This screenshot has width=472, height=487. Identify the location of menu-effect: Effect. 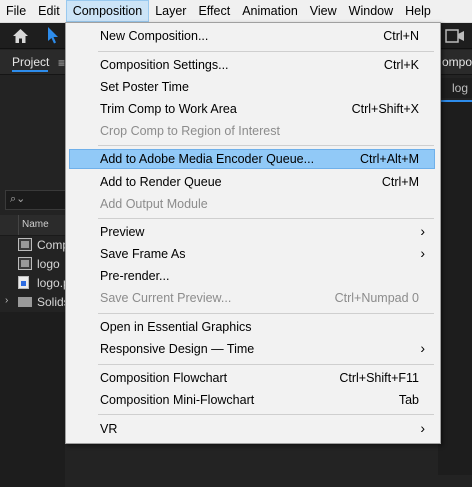
(214, 11).